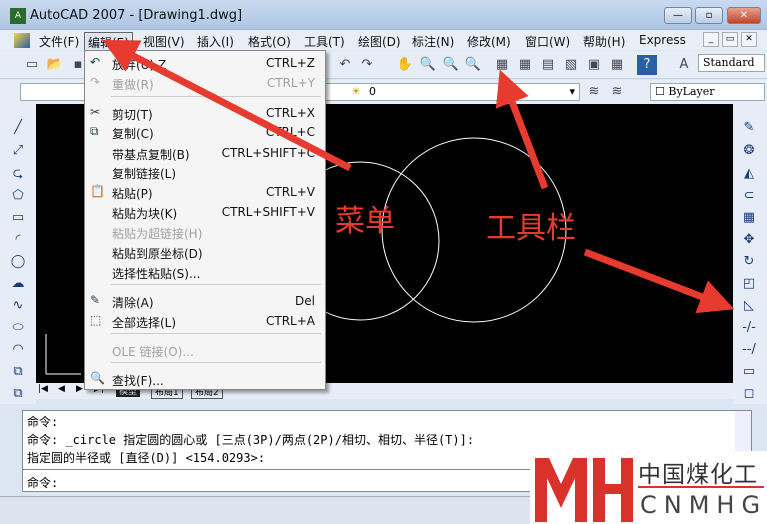 The width and height of the screenshot is (767, 524). I want to click on stretch-icon: ◺, so click(749, 306).